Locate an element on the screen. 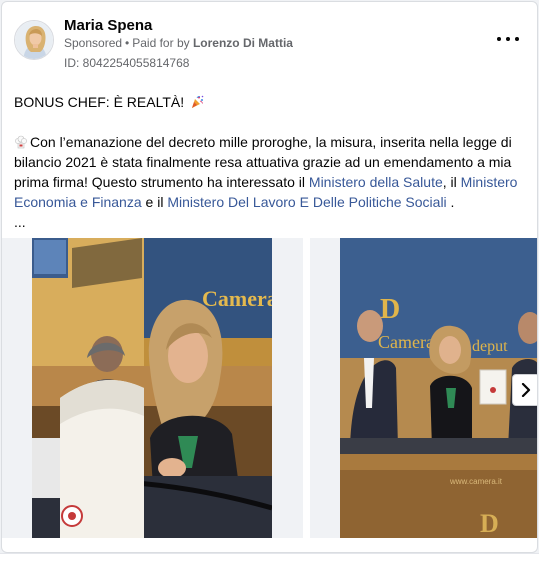 The width and height of the screenshot is (539, 561). party-popper-icon is located at coordinates (198, 101).